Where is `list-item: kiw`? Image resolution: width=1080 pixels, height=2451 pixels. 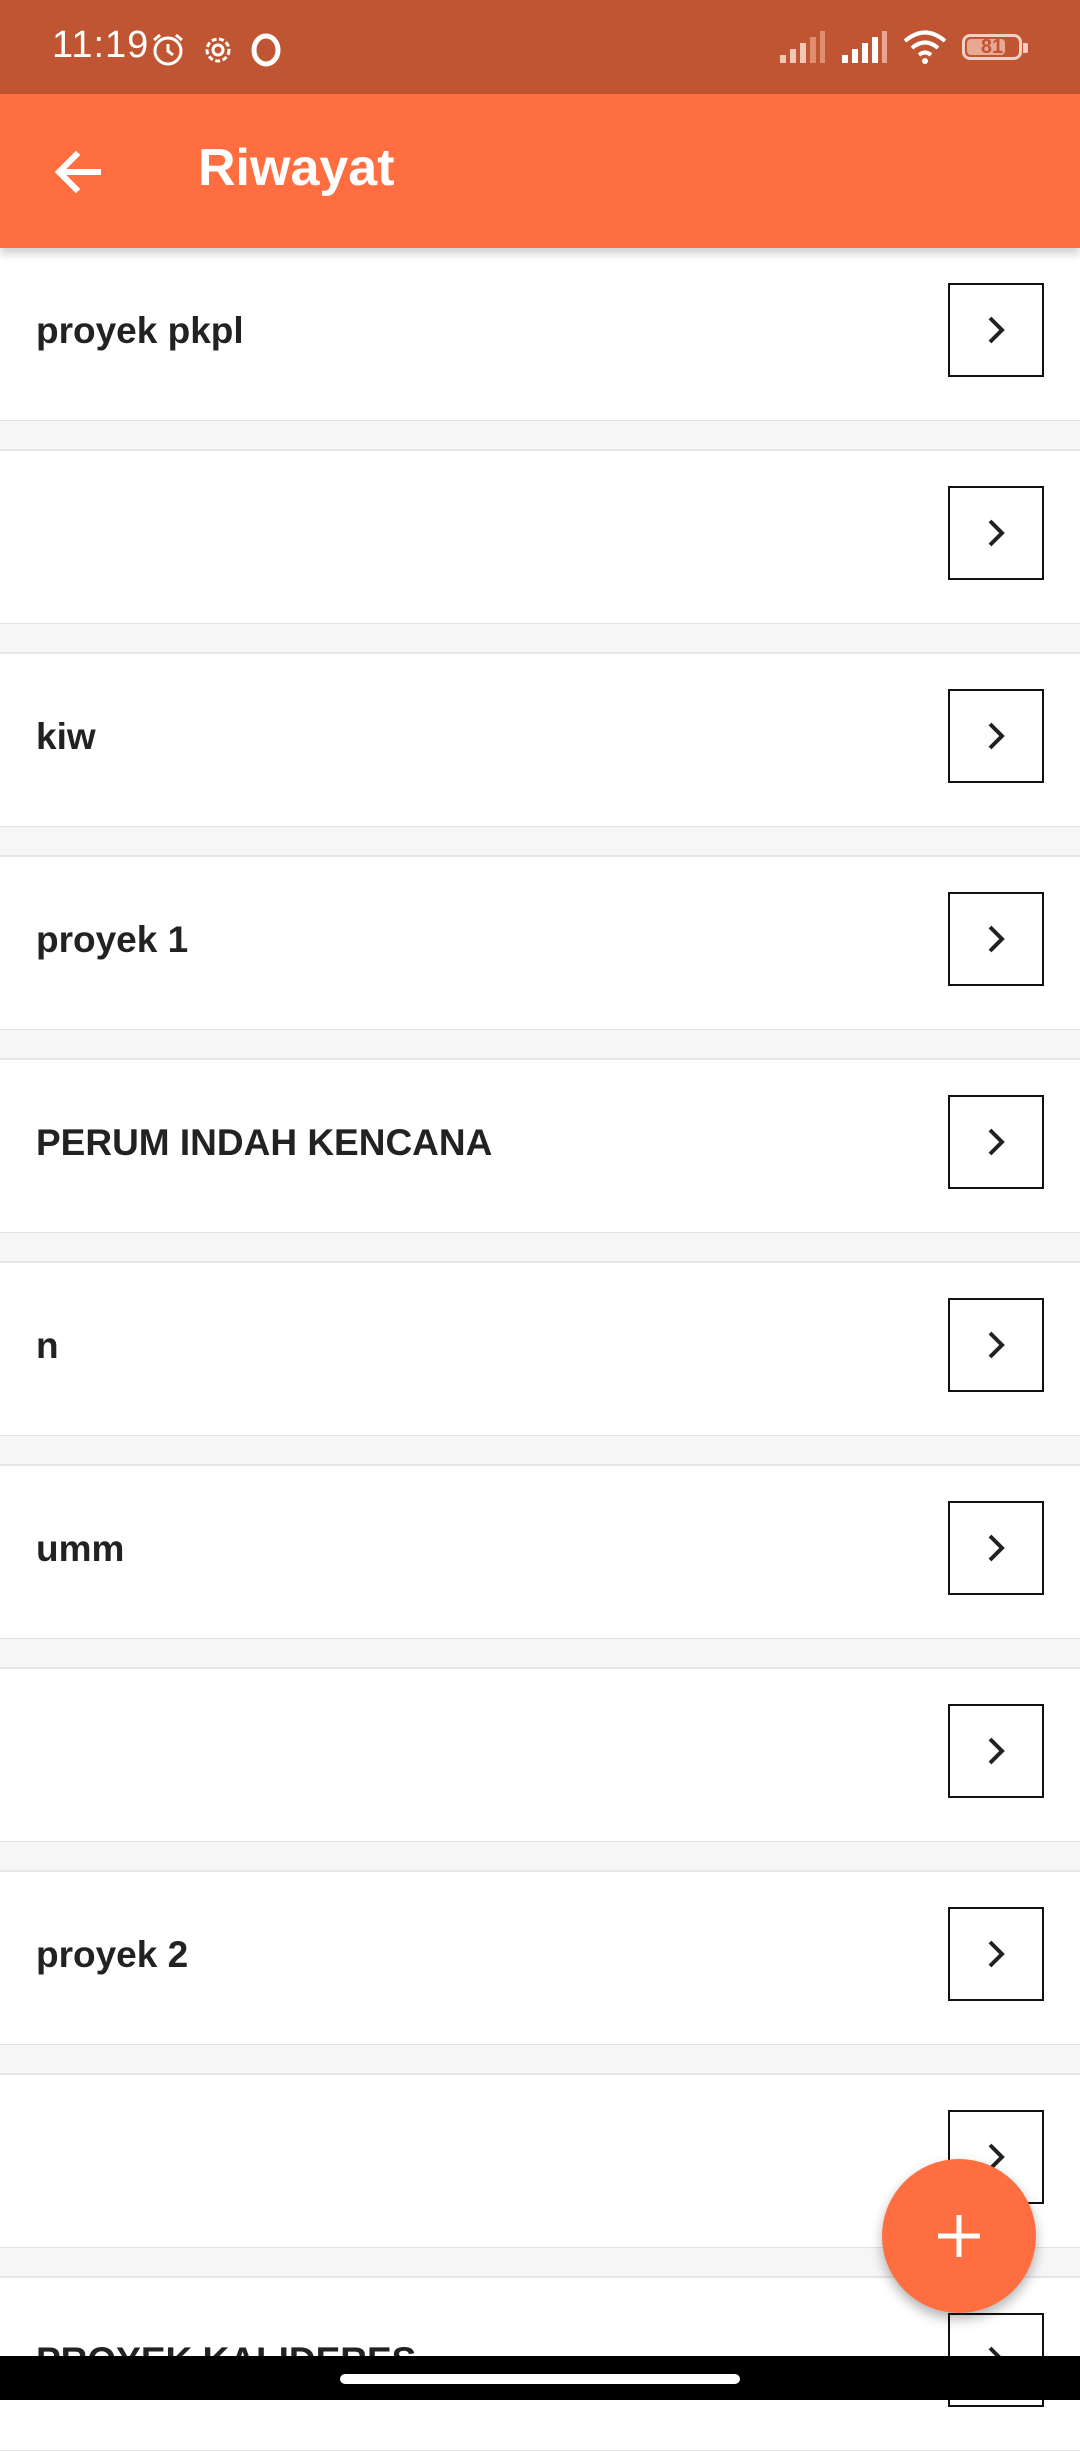
list-item: kiw is located at coordinates (540, 740).